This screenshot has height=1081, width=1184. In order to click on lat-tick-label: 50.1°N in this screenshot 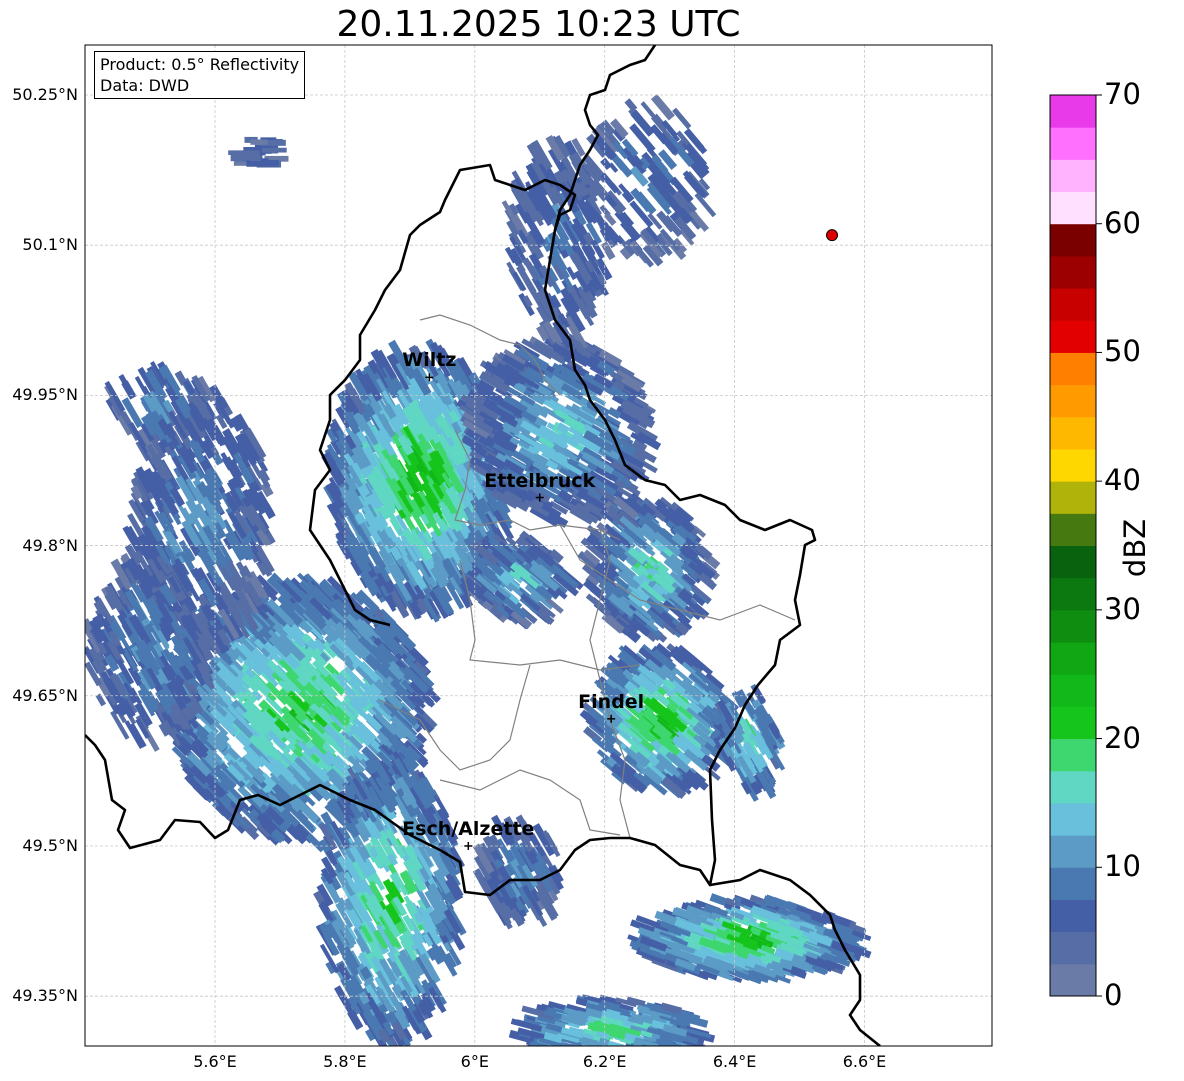, I will do `click(50, 245)`.